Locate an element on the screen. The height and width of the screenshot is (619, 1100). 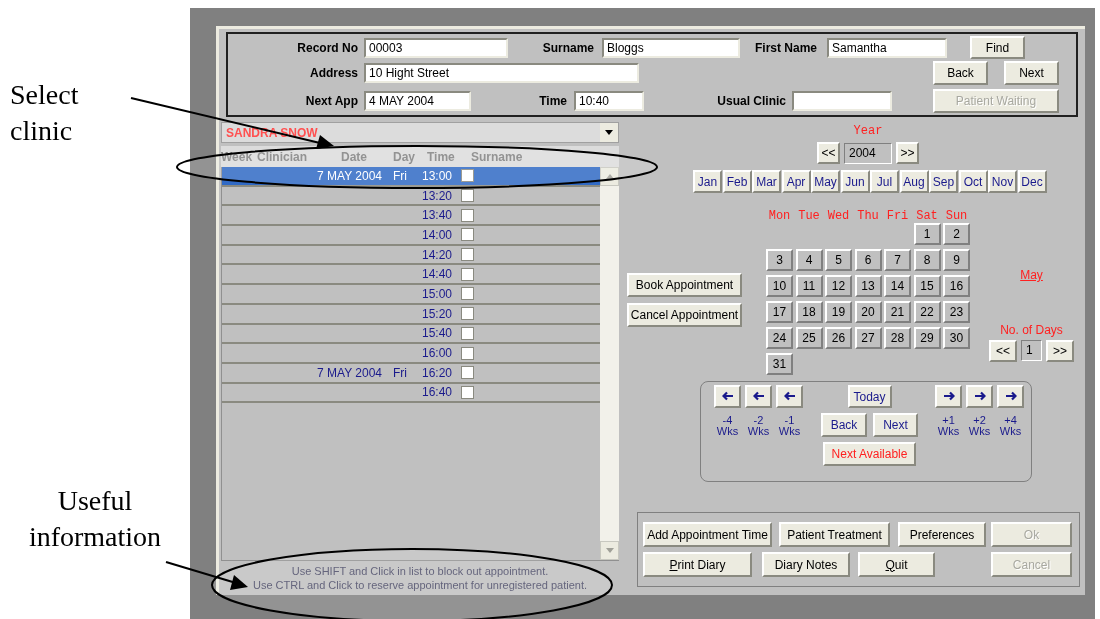
day-button: 7 is located at coordinates (897, 260).